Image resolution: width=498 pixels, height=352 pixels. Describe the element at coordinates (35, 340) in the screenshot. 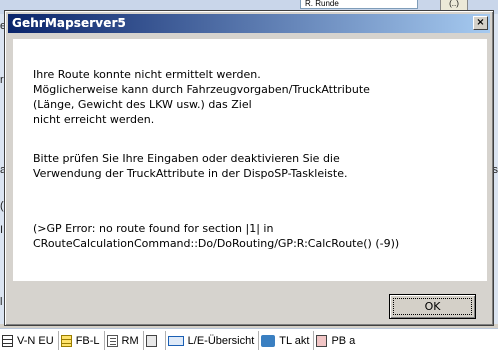

I see `taskbar-label: V-N EU` at that location.